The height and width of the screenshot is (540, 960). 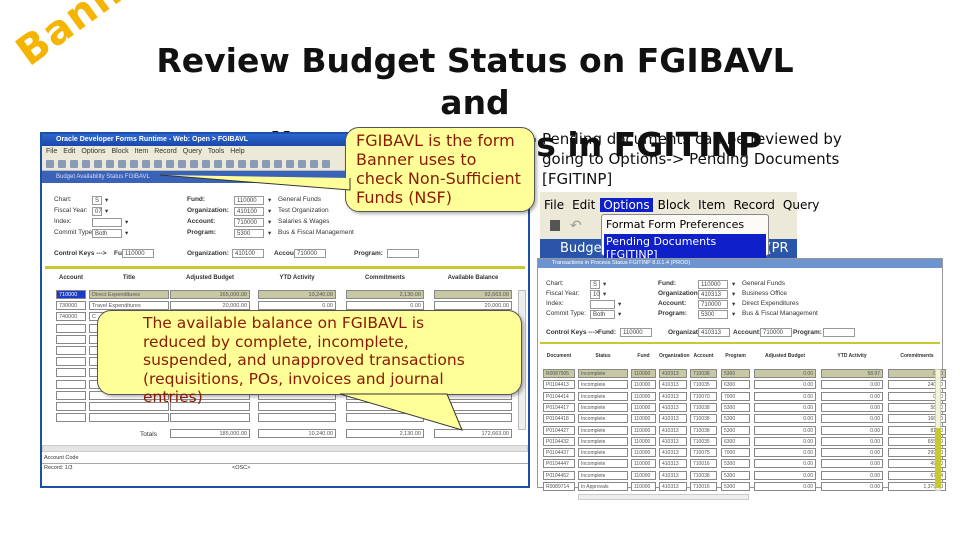 I want to click on table-cell: 710075, so click(x=703, y=453).